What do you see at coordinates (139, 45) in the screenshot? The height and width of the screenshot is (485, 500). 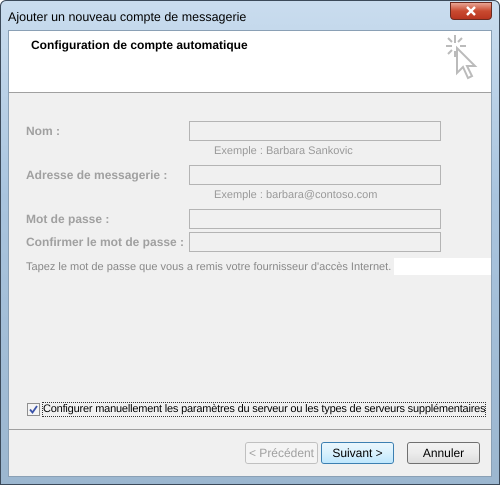 I see `page-title: Configuration de compte automatique` at bounding box center [139, 45].